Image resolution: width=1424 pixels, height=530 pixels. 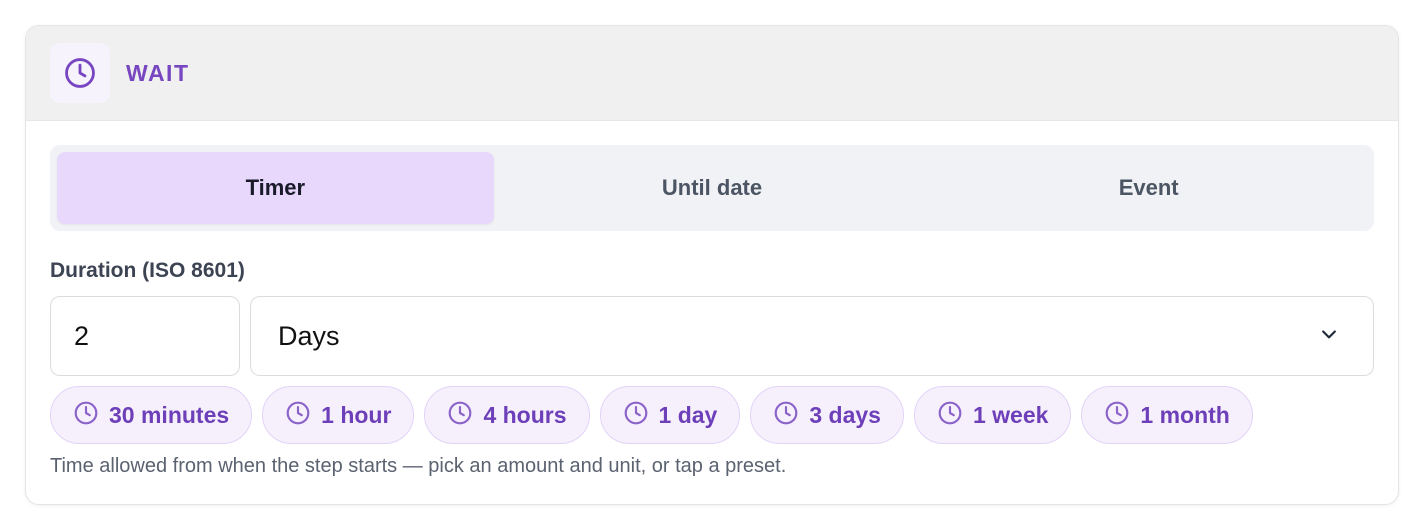 I want to click on chevron-down-icon, so click(x=1329, y=336).